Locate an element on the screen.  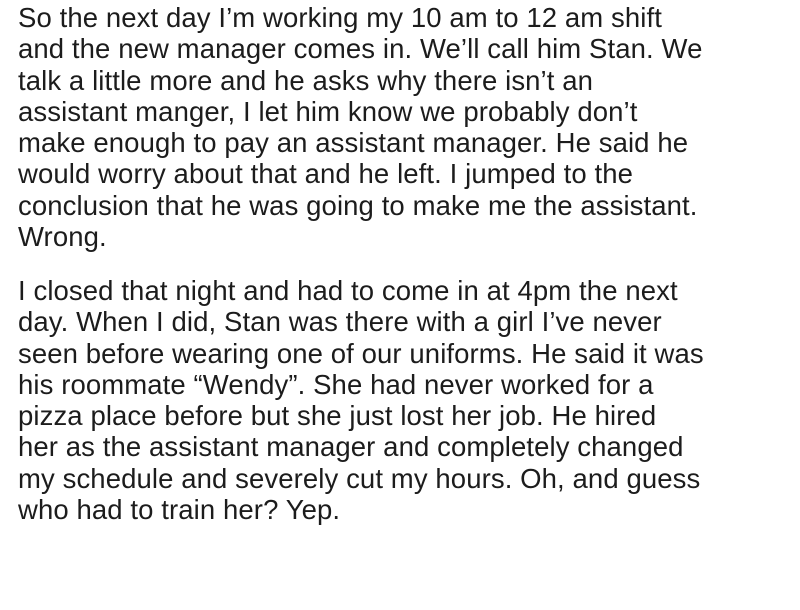
text-line: Wrong. is located at coordinates (62, 236).